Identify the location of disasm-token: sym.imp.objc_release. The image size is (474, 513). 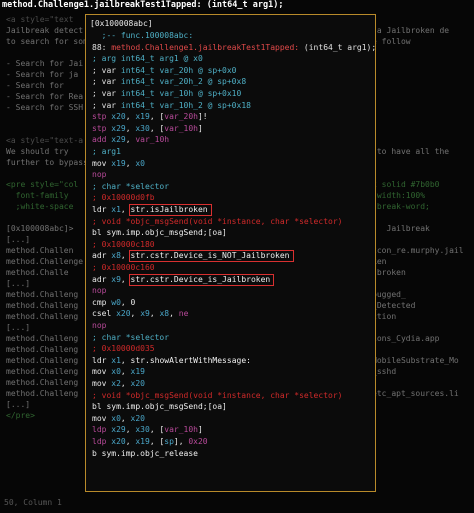
(149, 453).